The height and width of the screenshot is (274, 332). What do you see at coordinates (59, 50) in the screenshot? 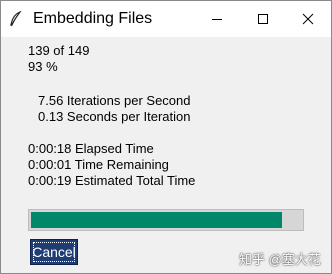
I see `item-count: 139 of 149` at bounding box center [59, 50].